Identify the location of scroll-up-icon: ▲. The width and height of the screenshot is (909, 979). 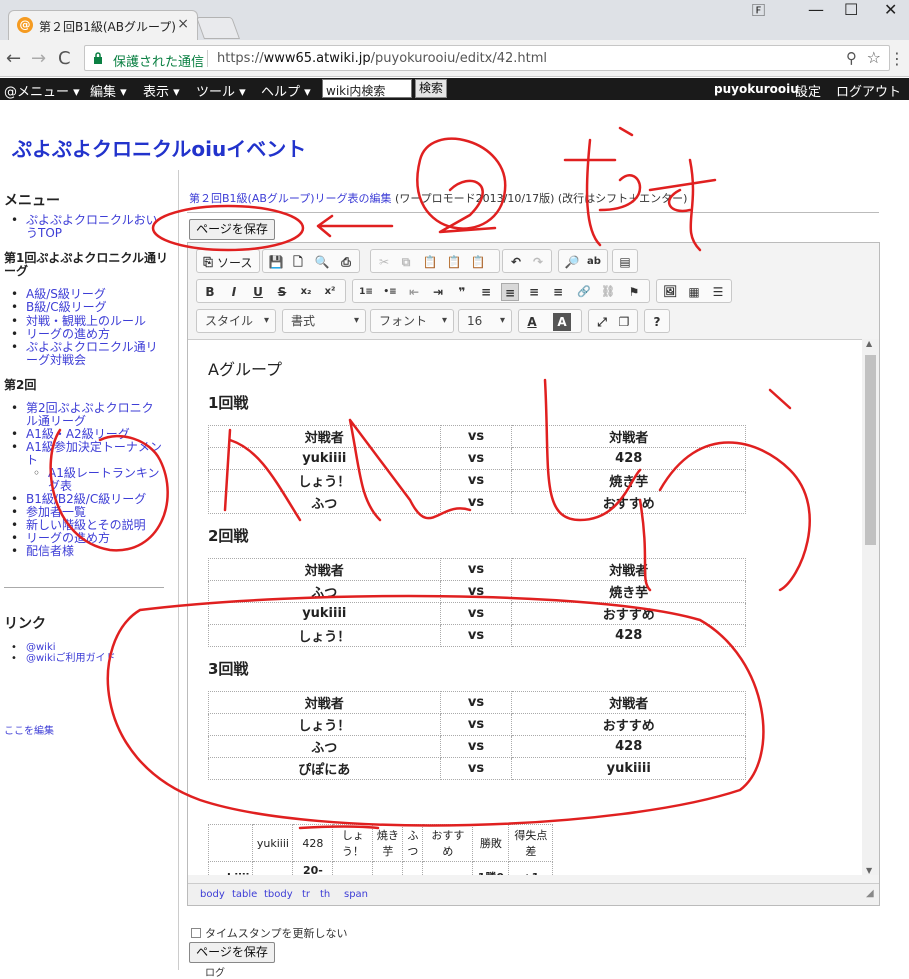
(869, 343).